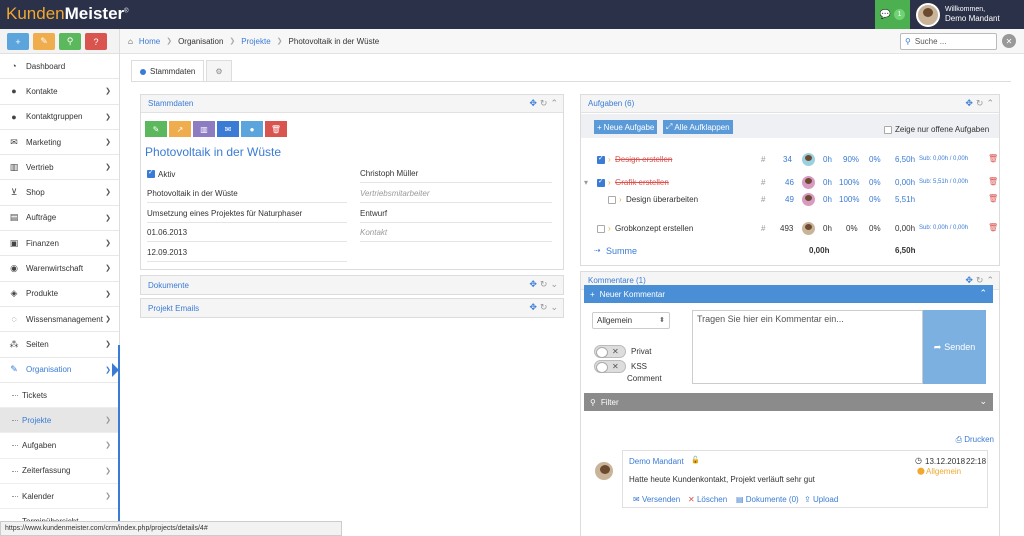 The image size is (1024, 536). What do you see at coordinates (180, 129) in the screenshot?
I see `chart-button: ↗` at bounding box center [180, 129].